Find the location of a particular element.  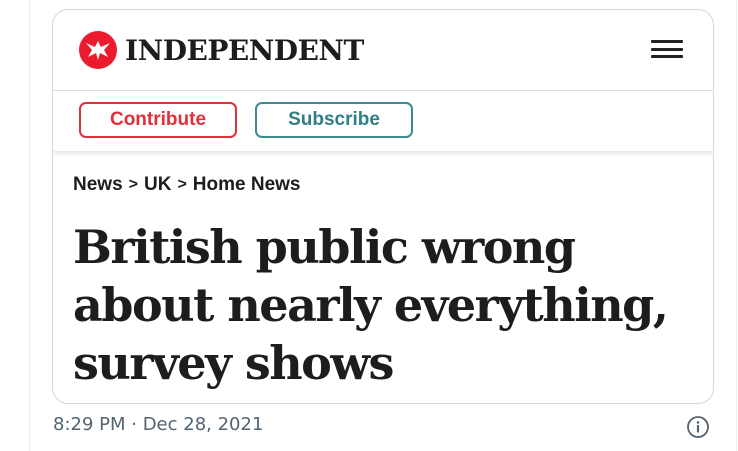

subscribe-button: Subscribe is located at coordinates (334, 120).